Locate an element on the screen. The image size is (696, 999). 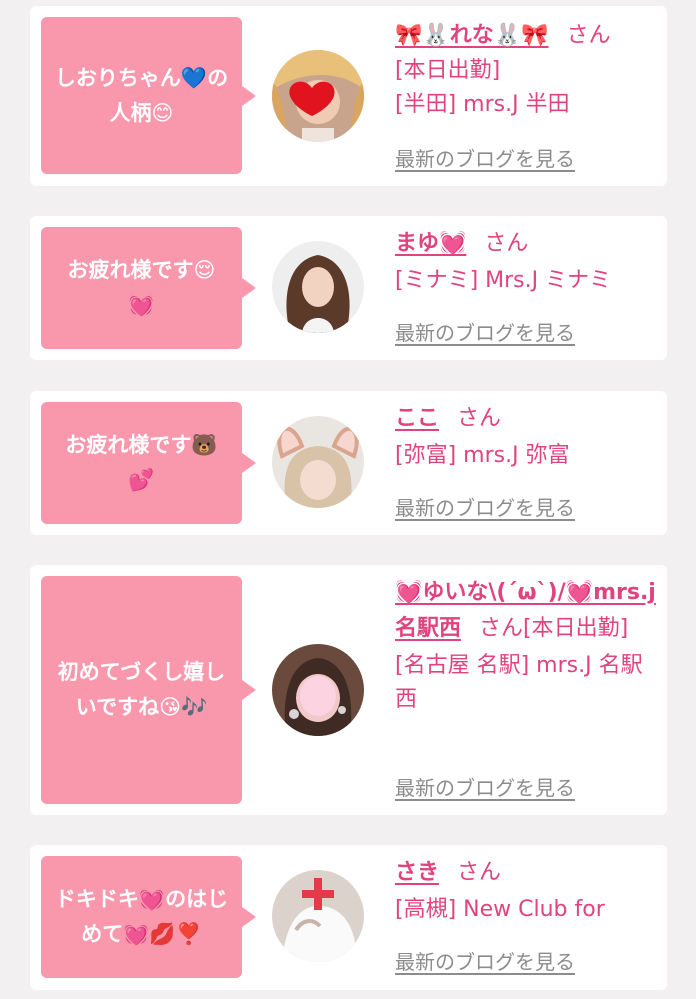
name-line: 💓ゆいな\(´ω`)/💓mrs.j名駅西 さん[本日出勤] is located at coordinates (529, 611).